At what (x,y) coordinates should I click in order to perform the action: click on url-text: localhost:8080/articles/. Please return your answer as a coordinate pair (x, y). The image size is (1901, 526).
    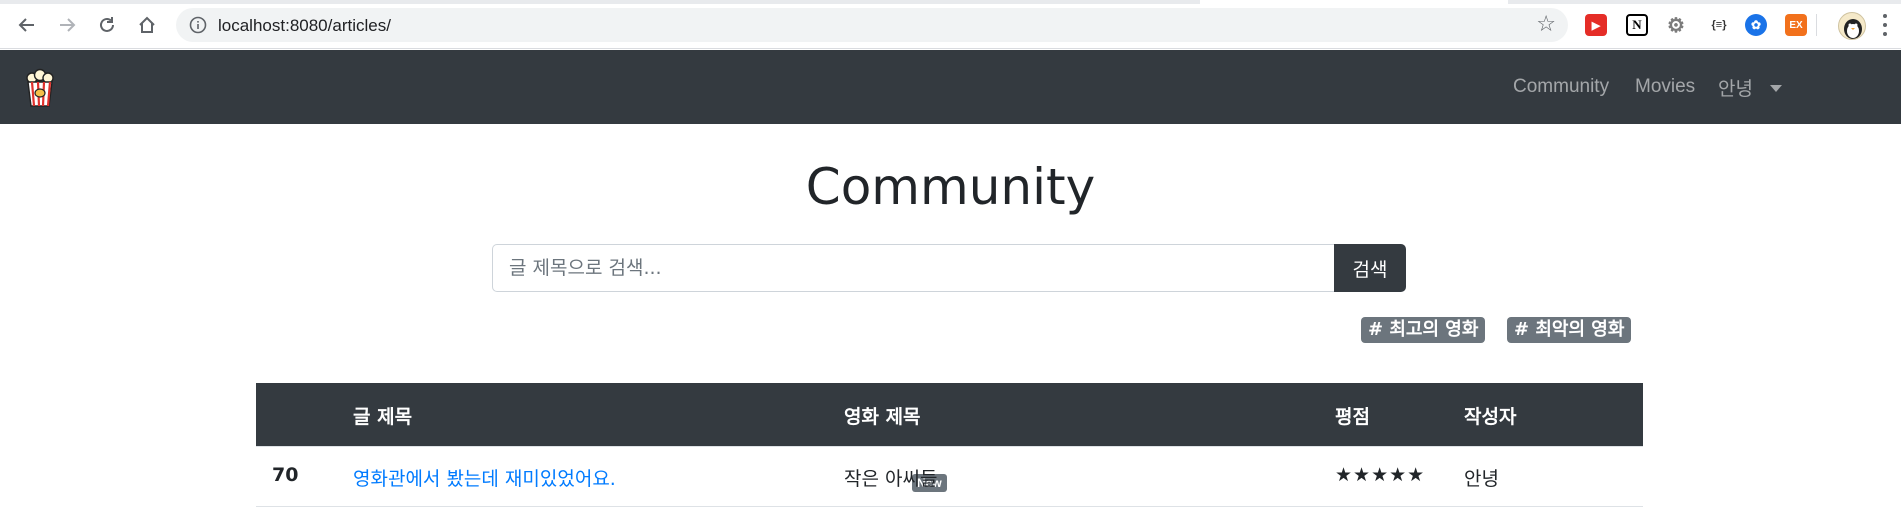
    Looking at the image, I should click on (304, 26).